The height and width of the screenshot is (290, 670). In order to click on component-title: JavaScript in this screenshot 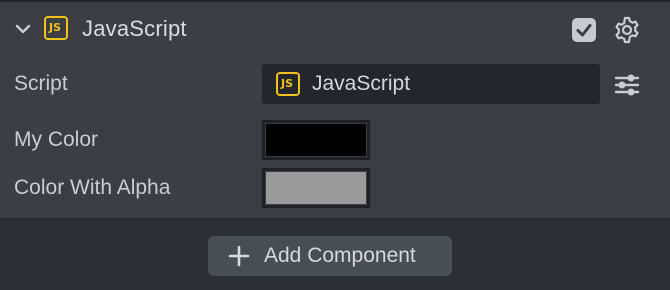, I will do `click(134, 28)`.